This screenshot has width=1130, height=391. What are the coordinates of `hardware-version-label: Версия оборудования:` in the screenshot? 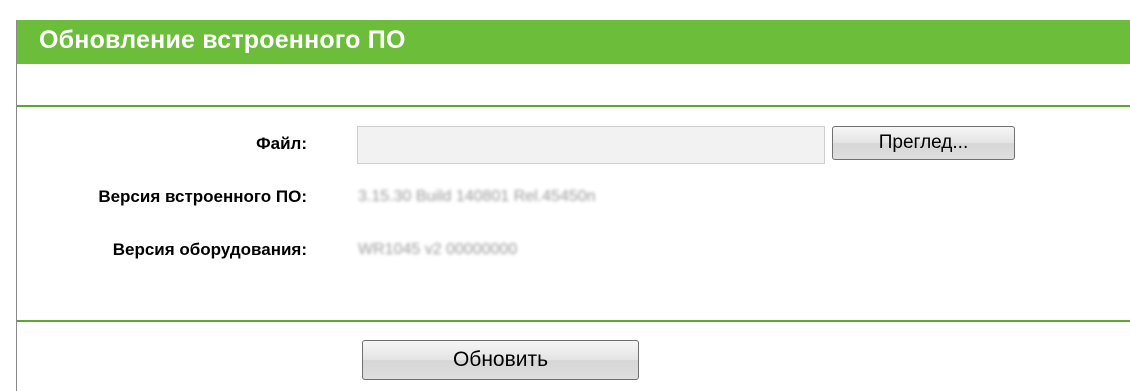 It's located at (209, 249).